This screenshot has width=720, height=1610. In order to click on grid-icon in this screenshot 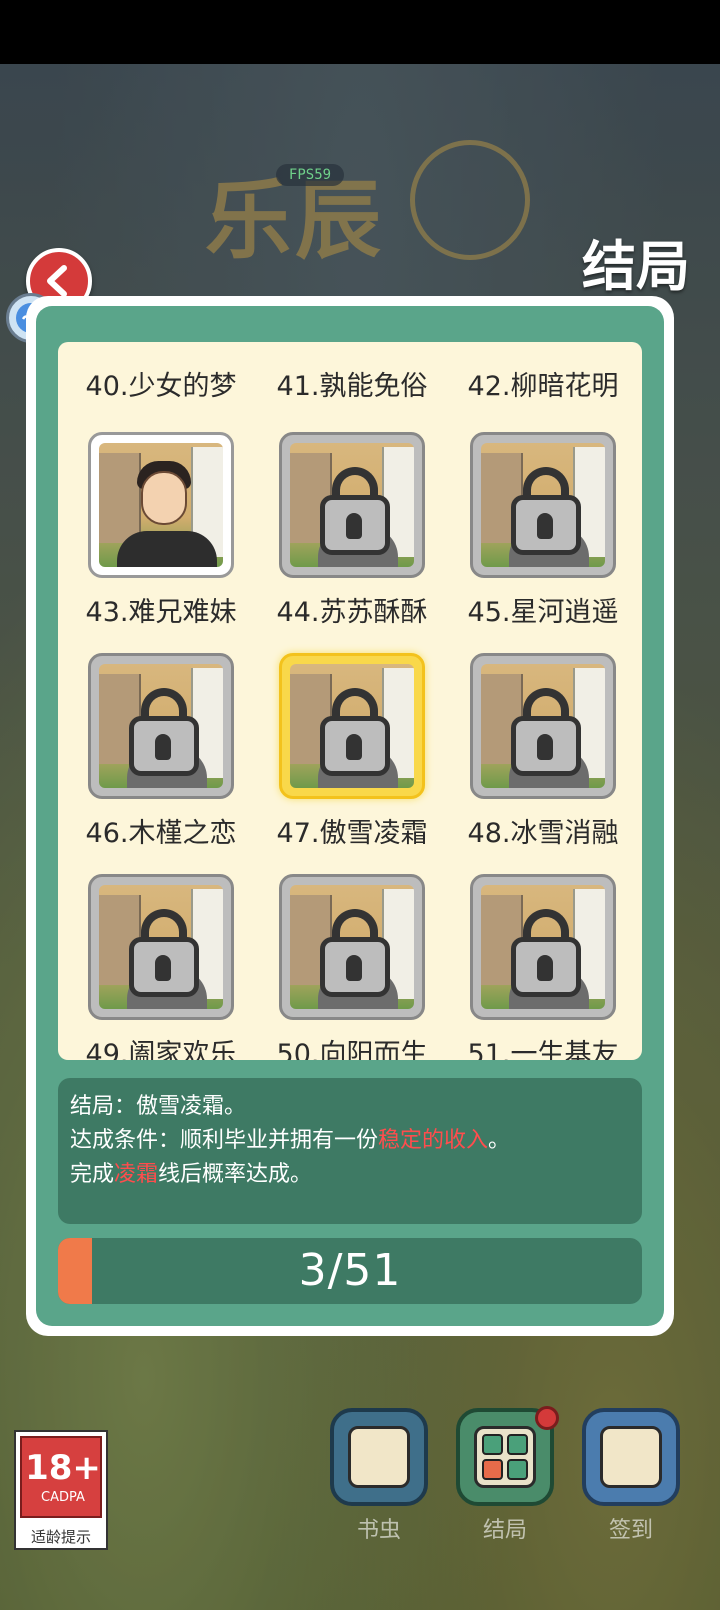, I will do `click(505, 1457)`.